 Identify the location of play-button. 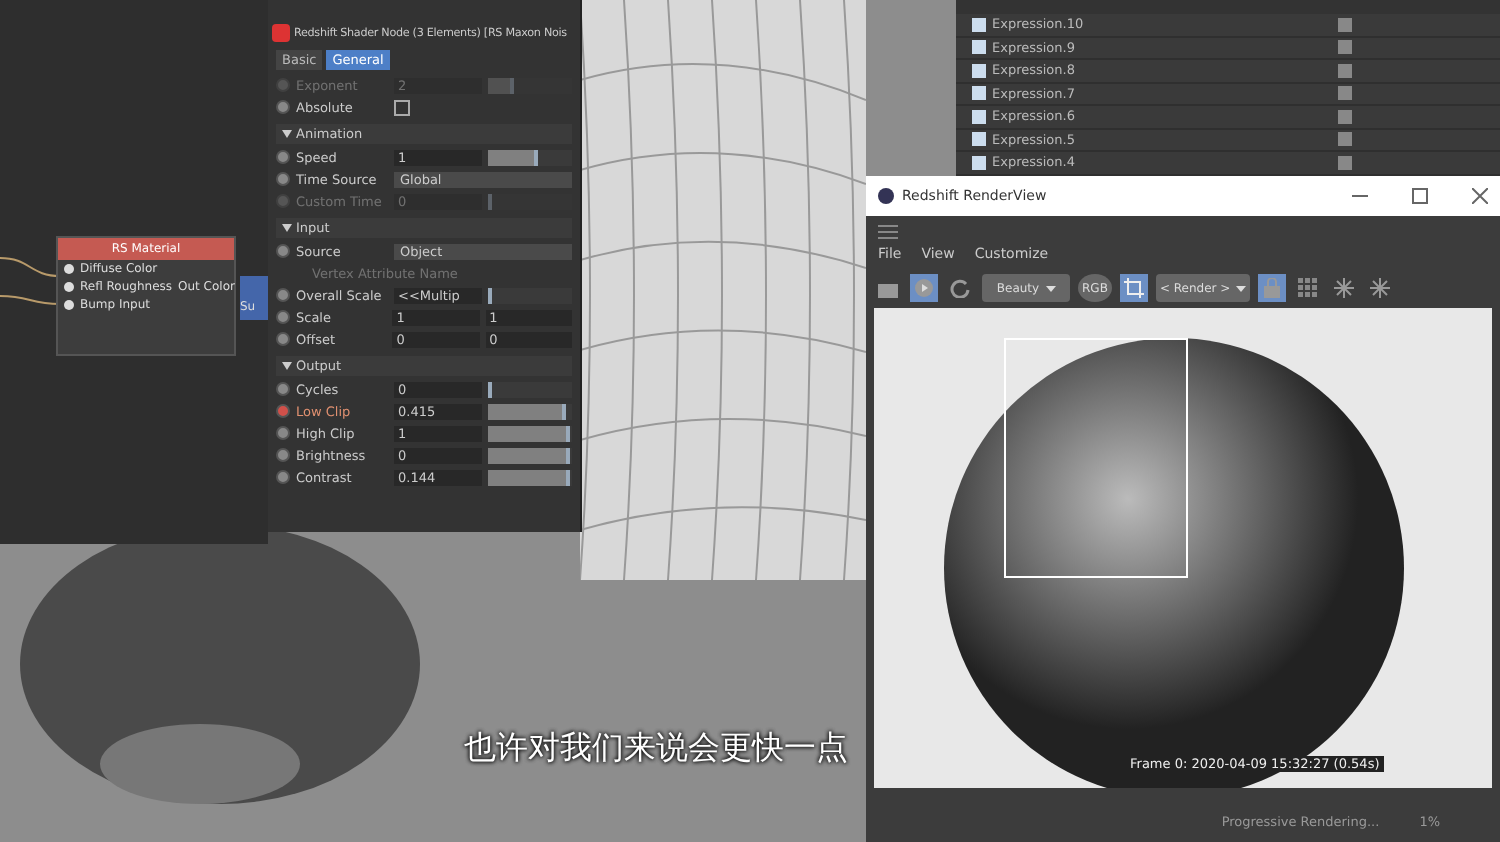
(924, 288).